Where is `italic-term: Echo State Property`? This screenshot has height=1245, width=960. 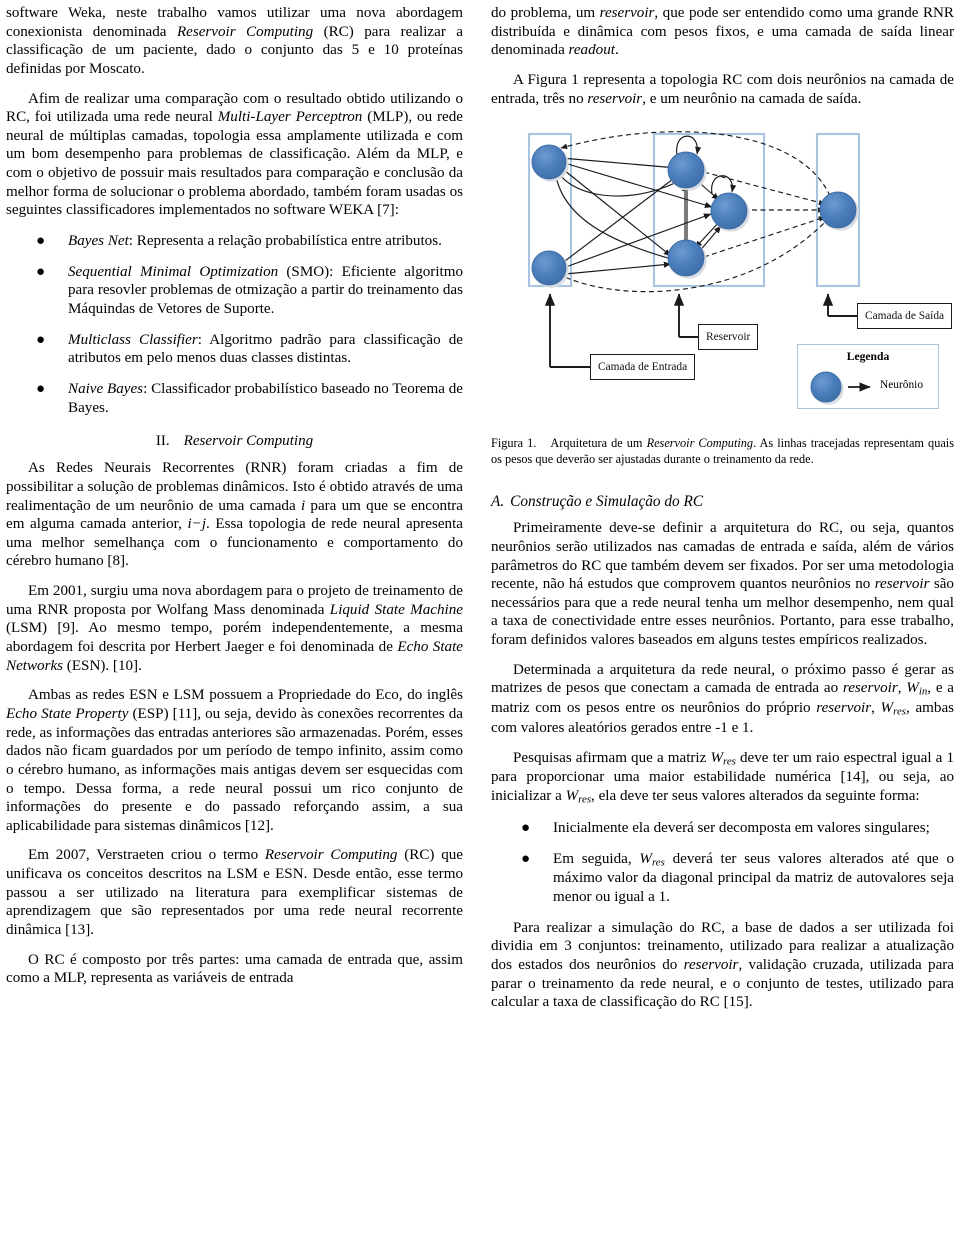
italic-term: Echo State Property is located at coordinates (67, 713).